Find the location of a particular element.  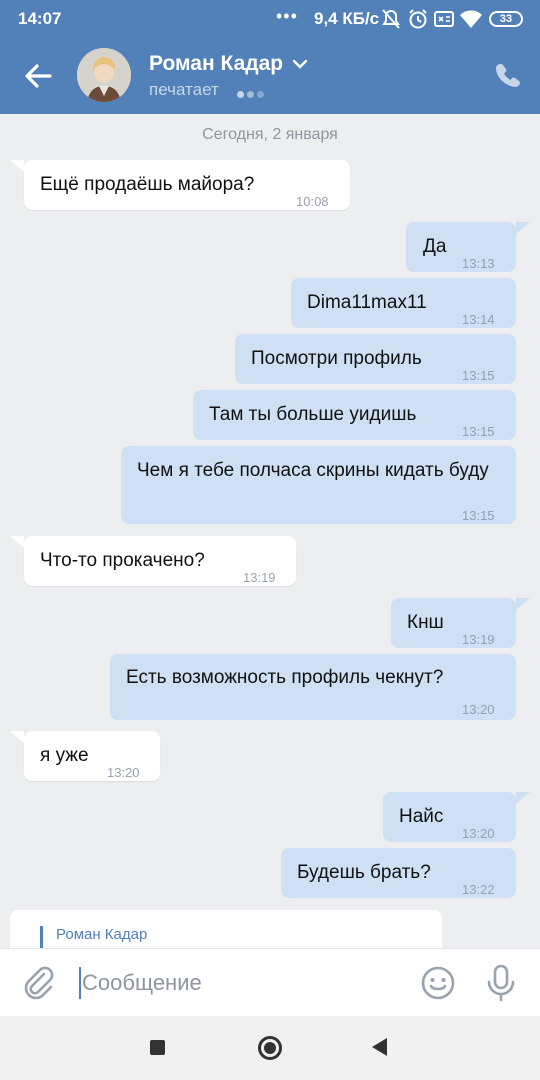

text-cursor is located at coordinates (80, 983).